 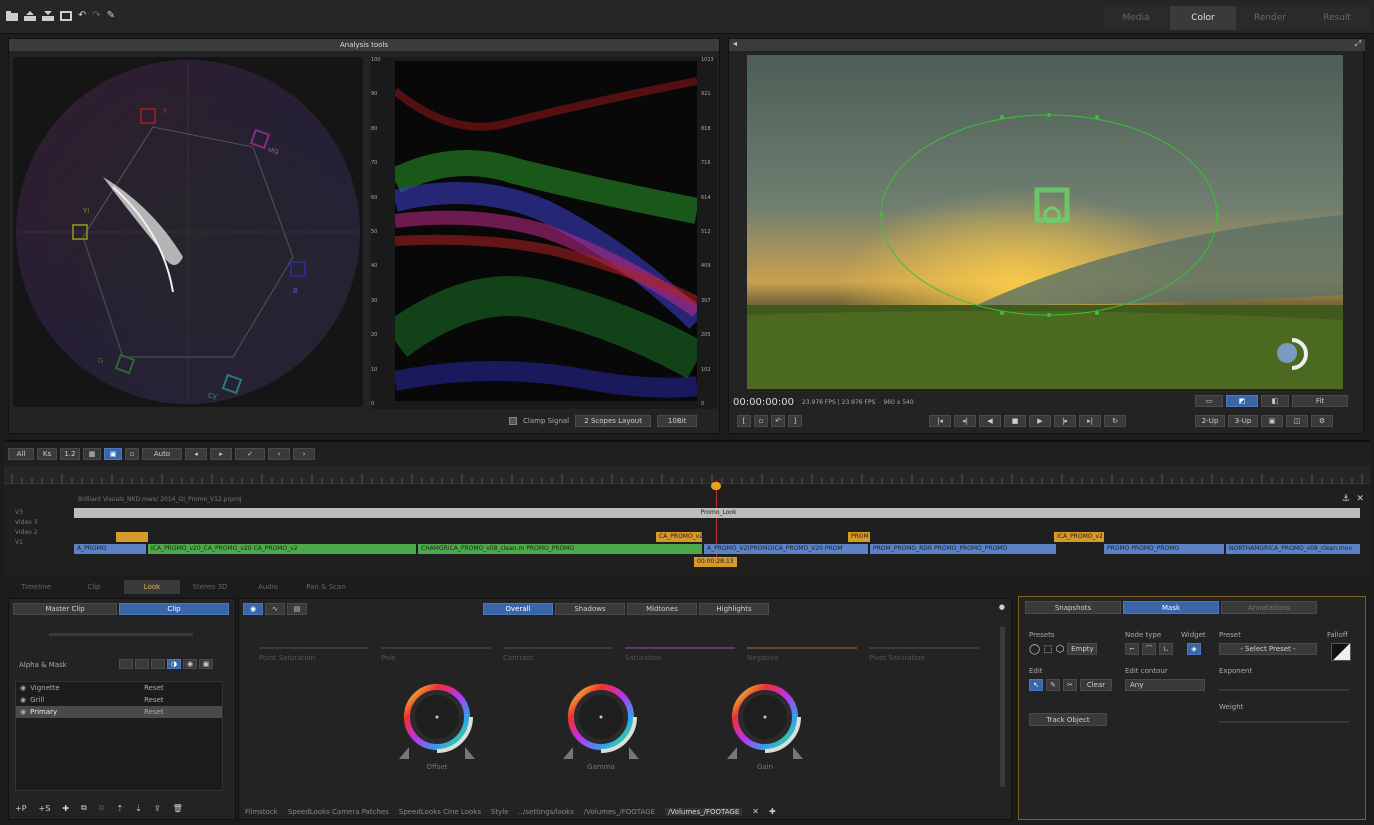 What do you see at coordinates (1040, 421) in the screenshot?
I see `play-button: ▶` at bounding box center [1040, 421].